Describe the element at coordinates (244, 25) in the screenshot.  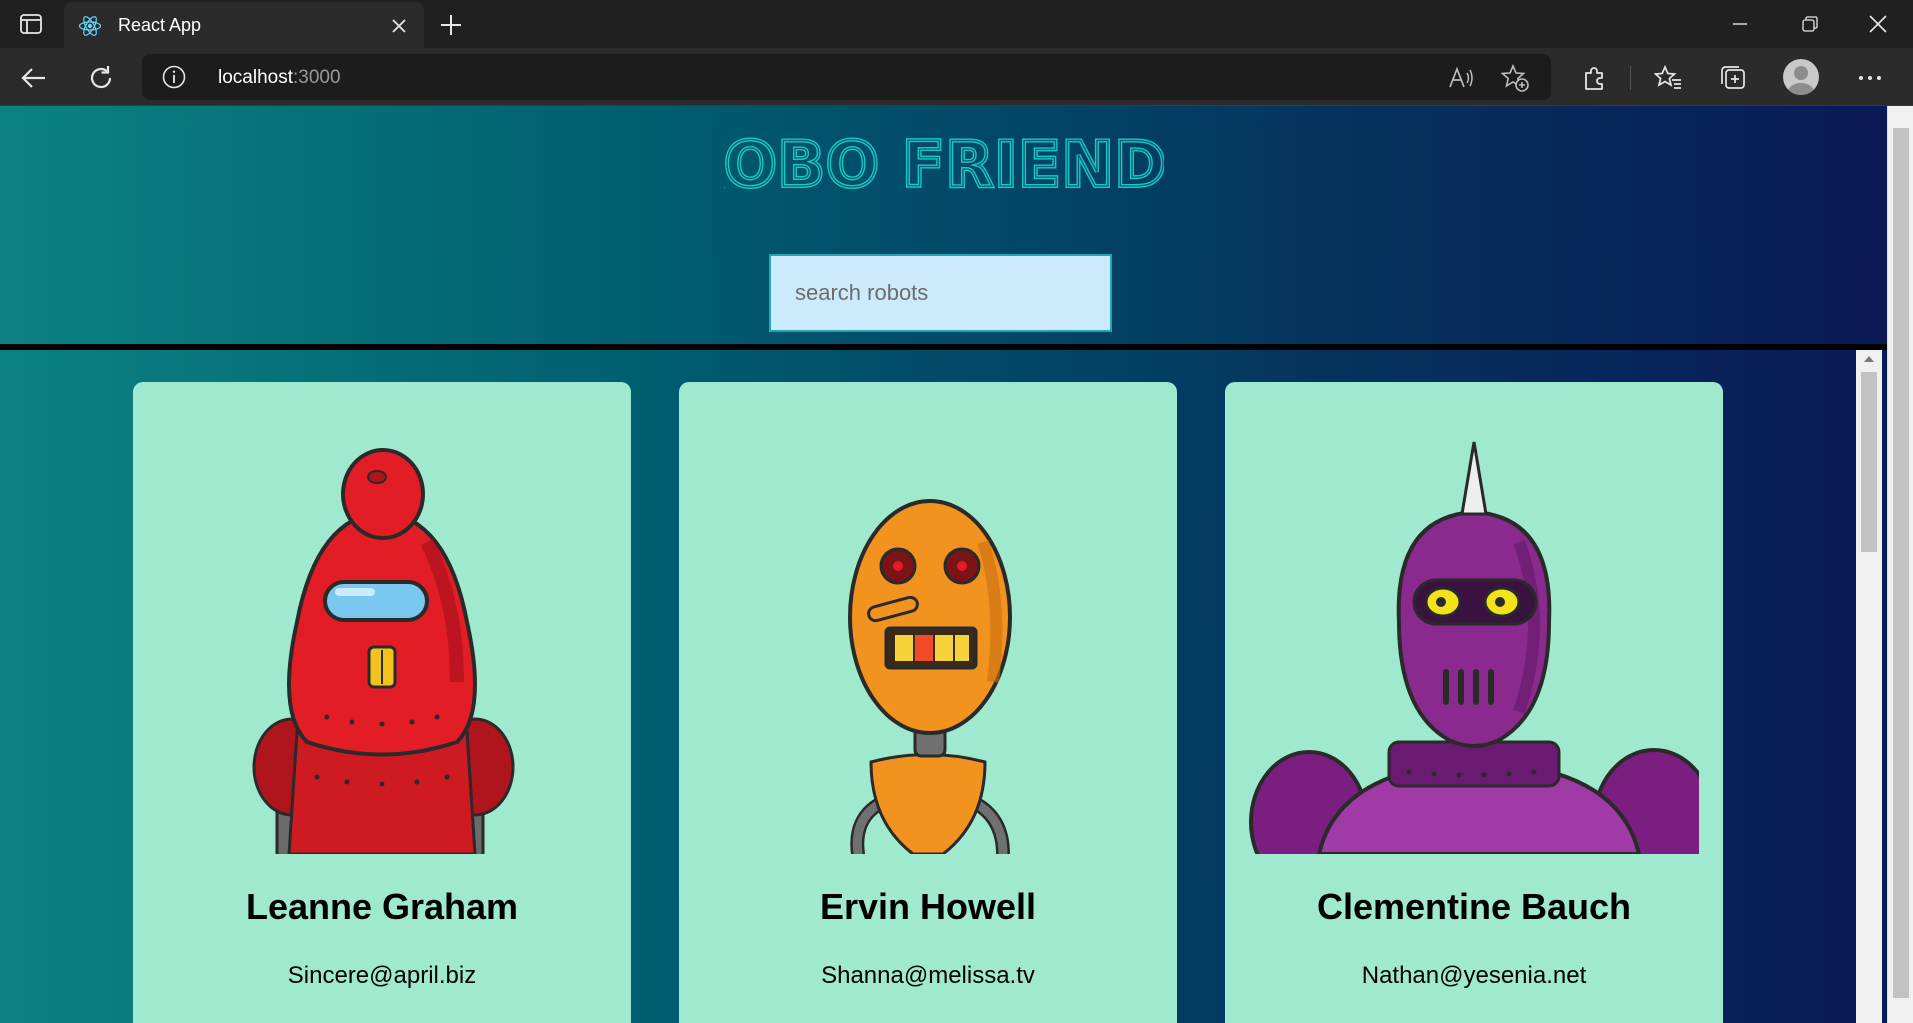
I see `browser-tab-active: React App` at that location.